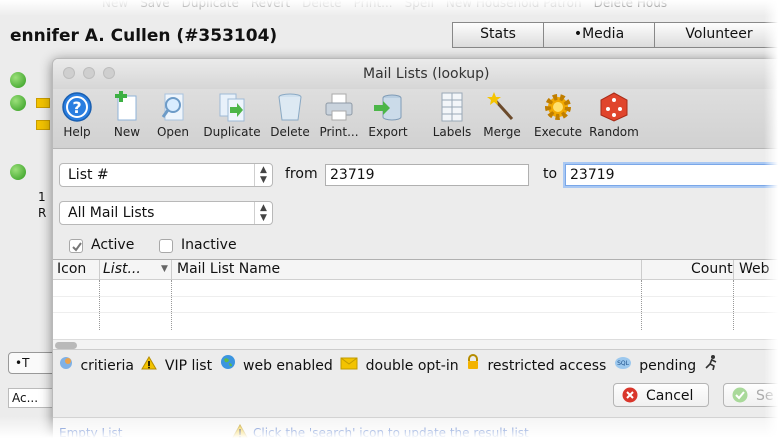 This screenshot has height=438, width=778. I want to click on from-input: 23719, so click(427, 175).